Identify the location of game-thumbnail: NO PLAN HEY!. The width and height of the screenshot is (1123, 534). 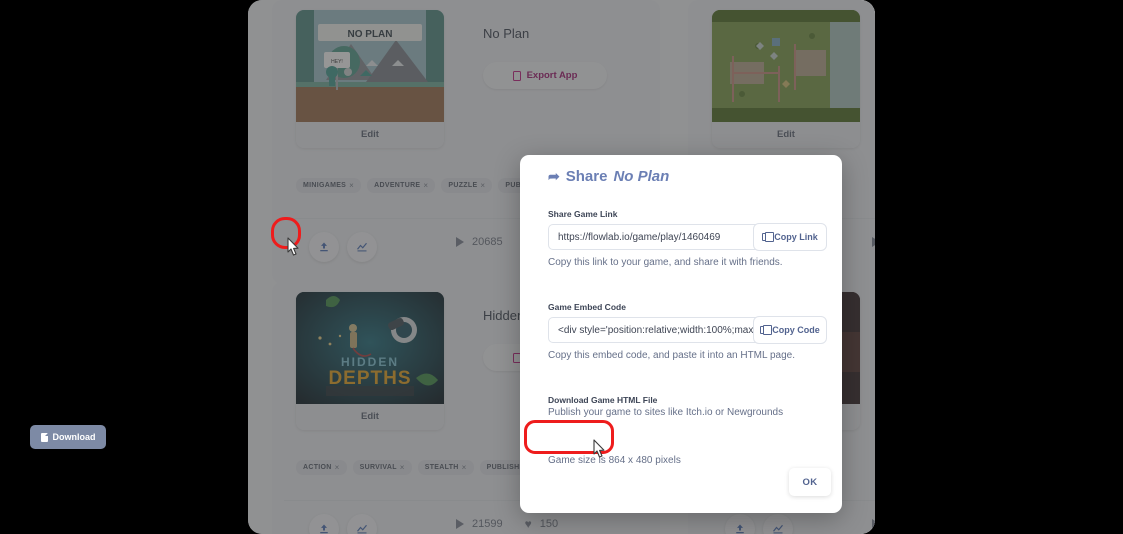
(370, 66).